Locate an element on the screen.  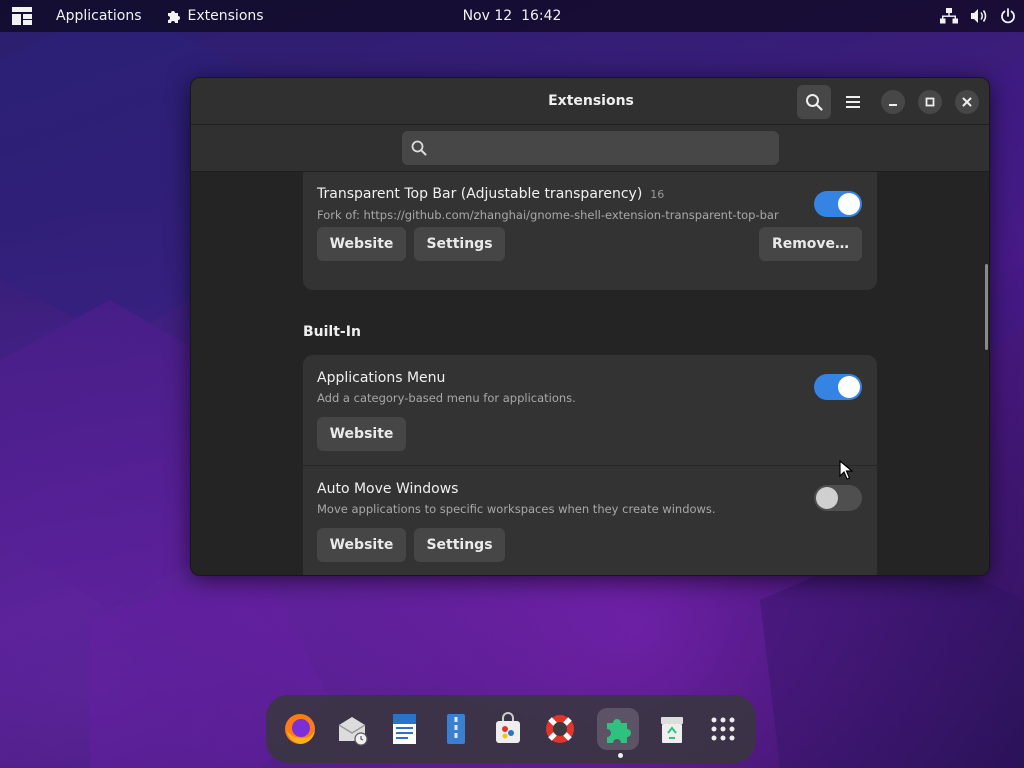
search-bar is located at coordinates (590, 148).